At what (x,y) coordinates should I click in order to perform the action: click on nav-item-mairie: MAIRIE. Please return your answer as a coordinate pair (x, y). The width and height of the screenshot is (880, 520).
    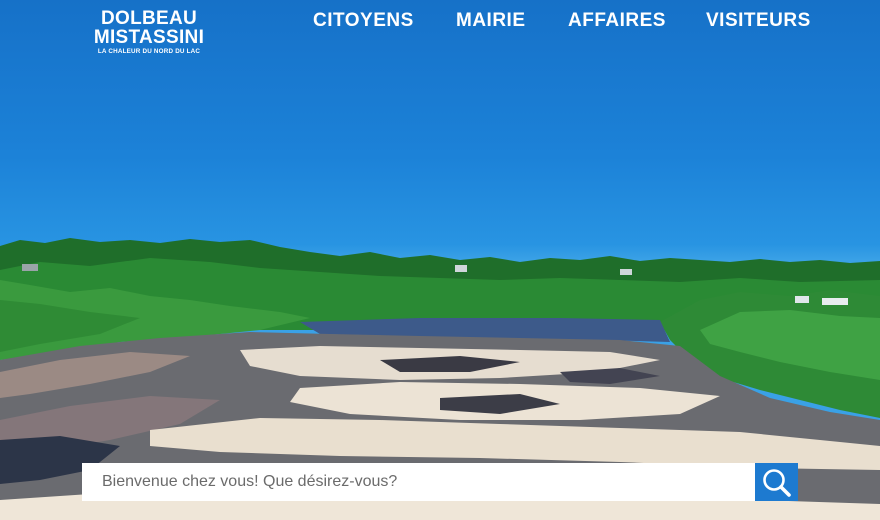
    Looking at the image, I should click on (491, 21).